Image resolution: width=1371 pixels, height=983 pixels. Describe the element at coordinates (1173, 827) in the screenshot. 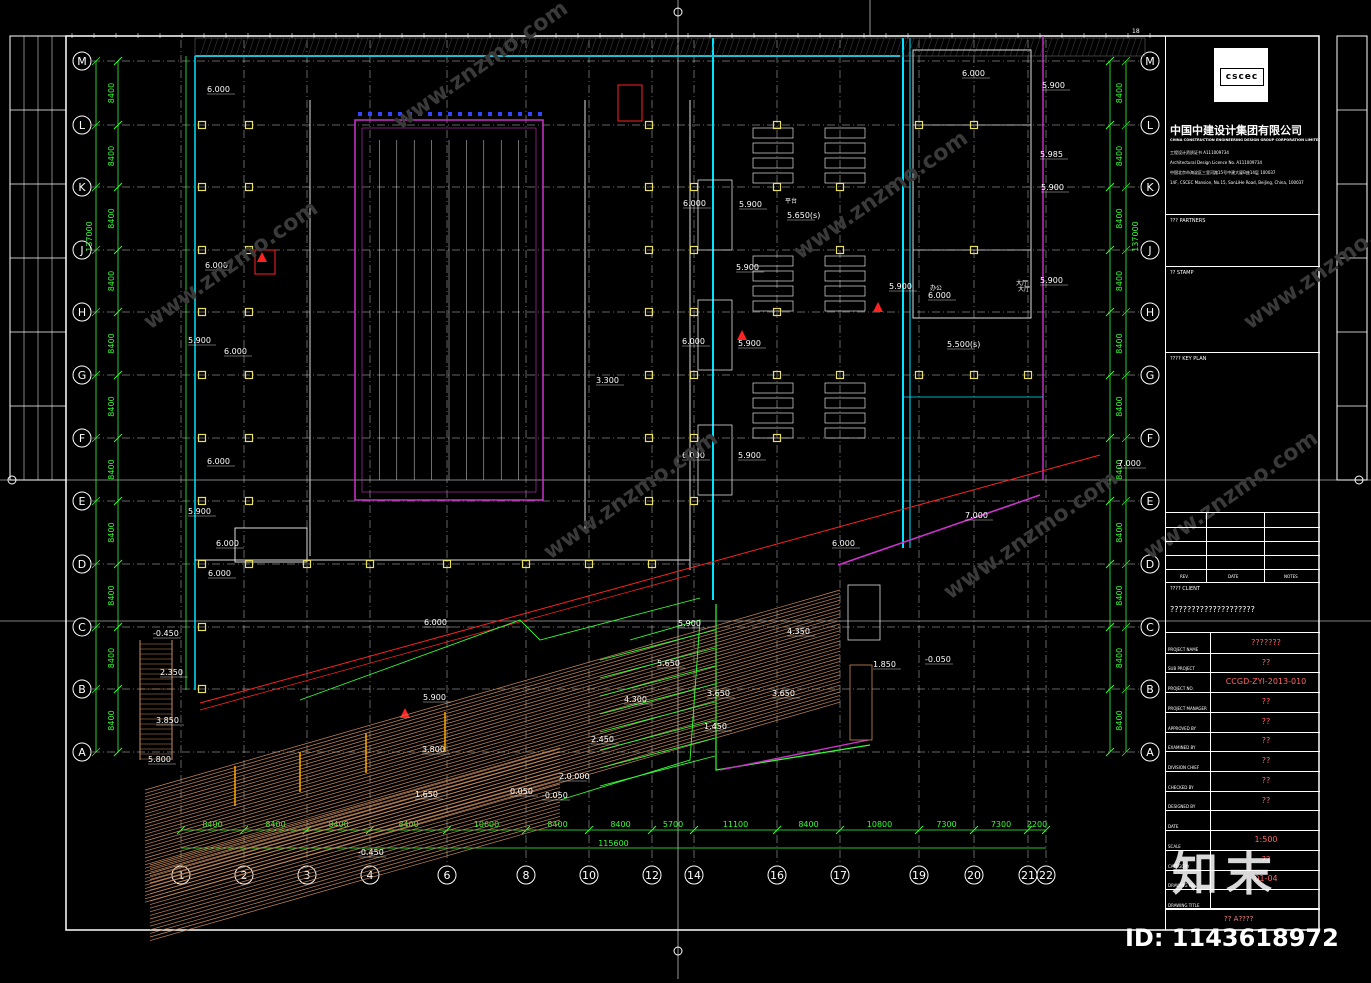

I see `title-block-row-label: DATE` at that location.